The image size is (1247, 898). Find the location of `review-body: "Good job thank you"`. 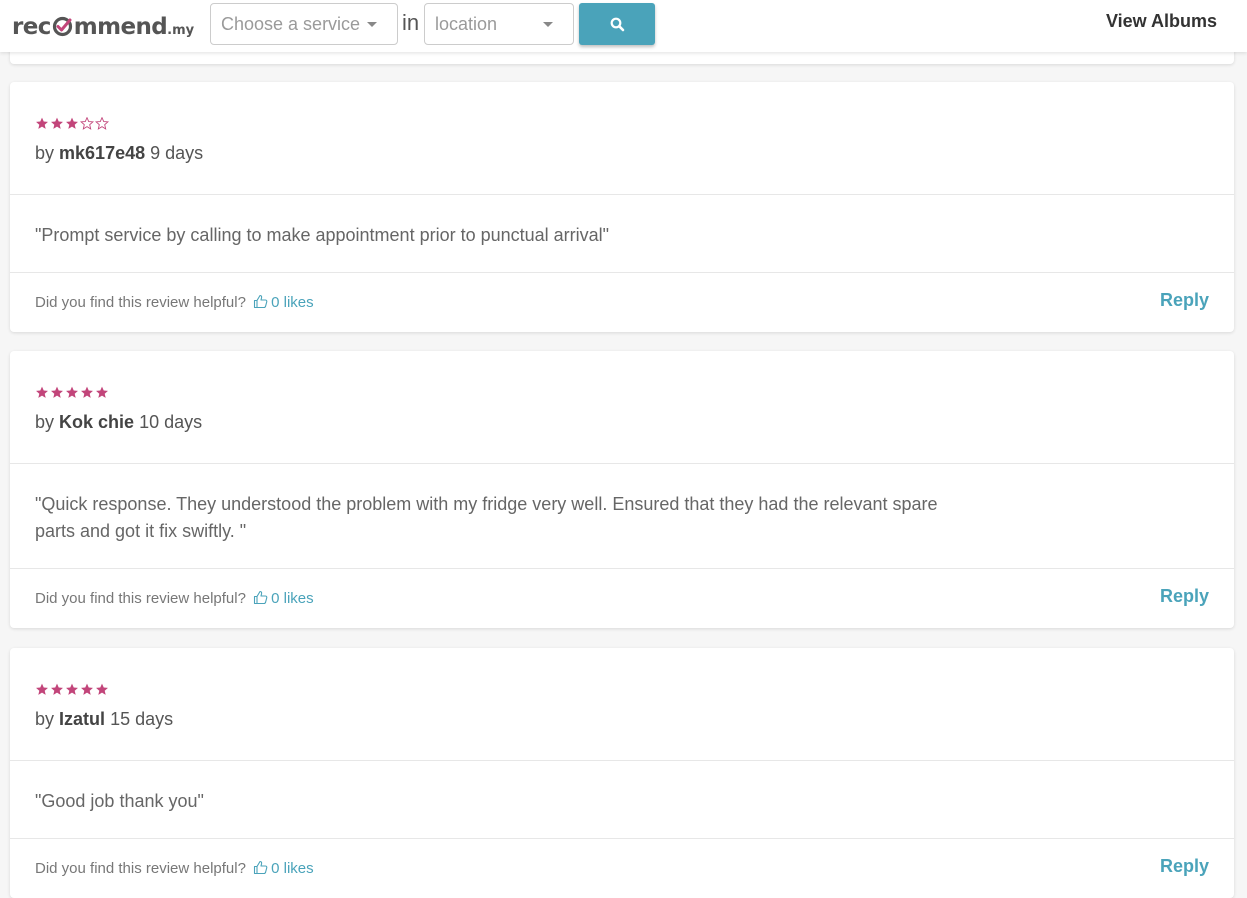

review-body: "Good job thank you" is located at coordinates (622, 800).